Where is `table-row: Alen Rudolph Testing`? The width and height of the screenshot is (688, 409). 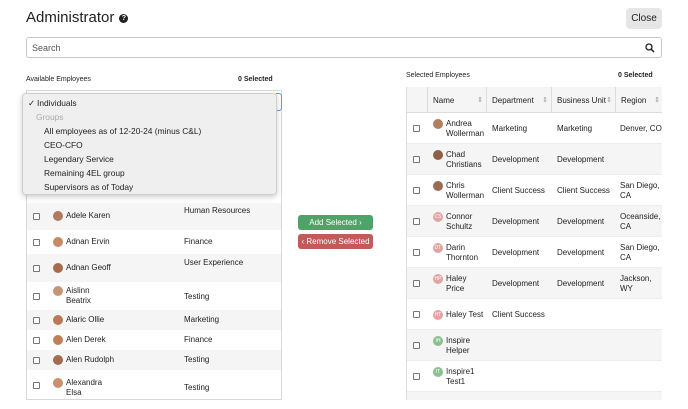 table-row: Alen Rudolph Testing is located at coordinates (154, 360).